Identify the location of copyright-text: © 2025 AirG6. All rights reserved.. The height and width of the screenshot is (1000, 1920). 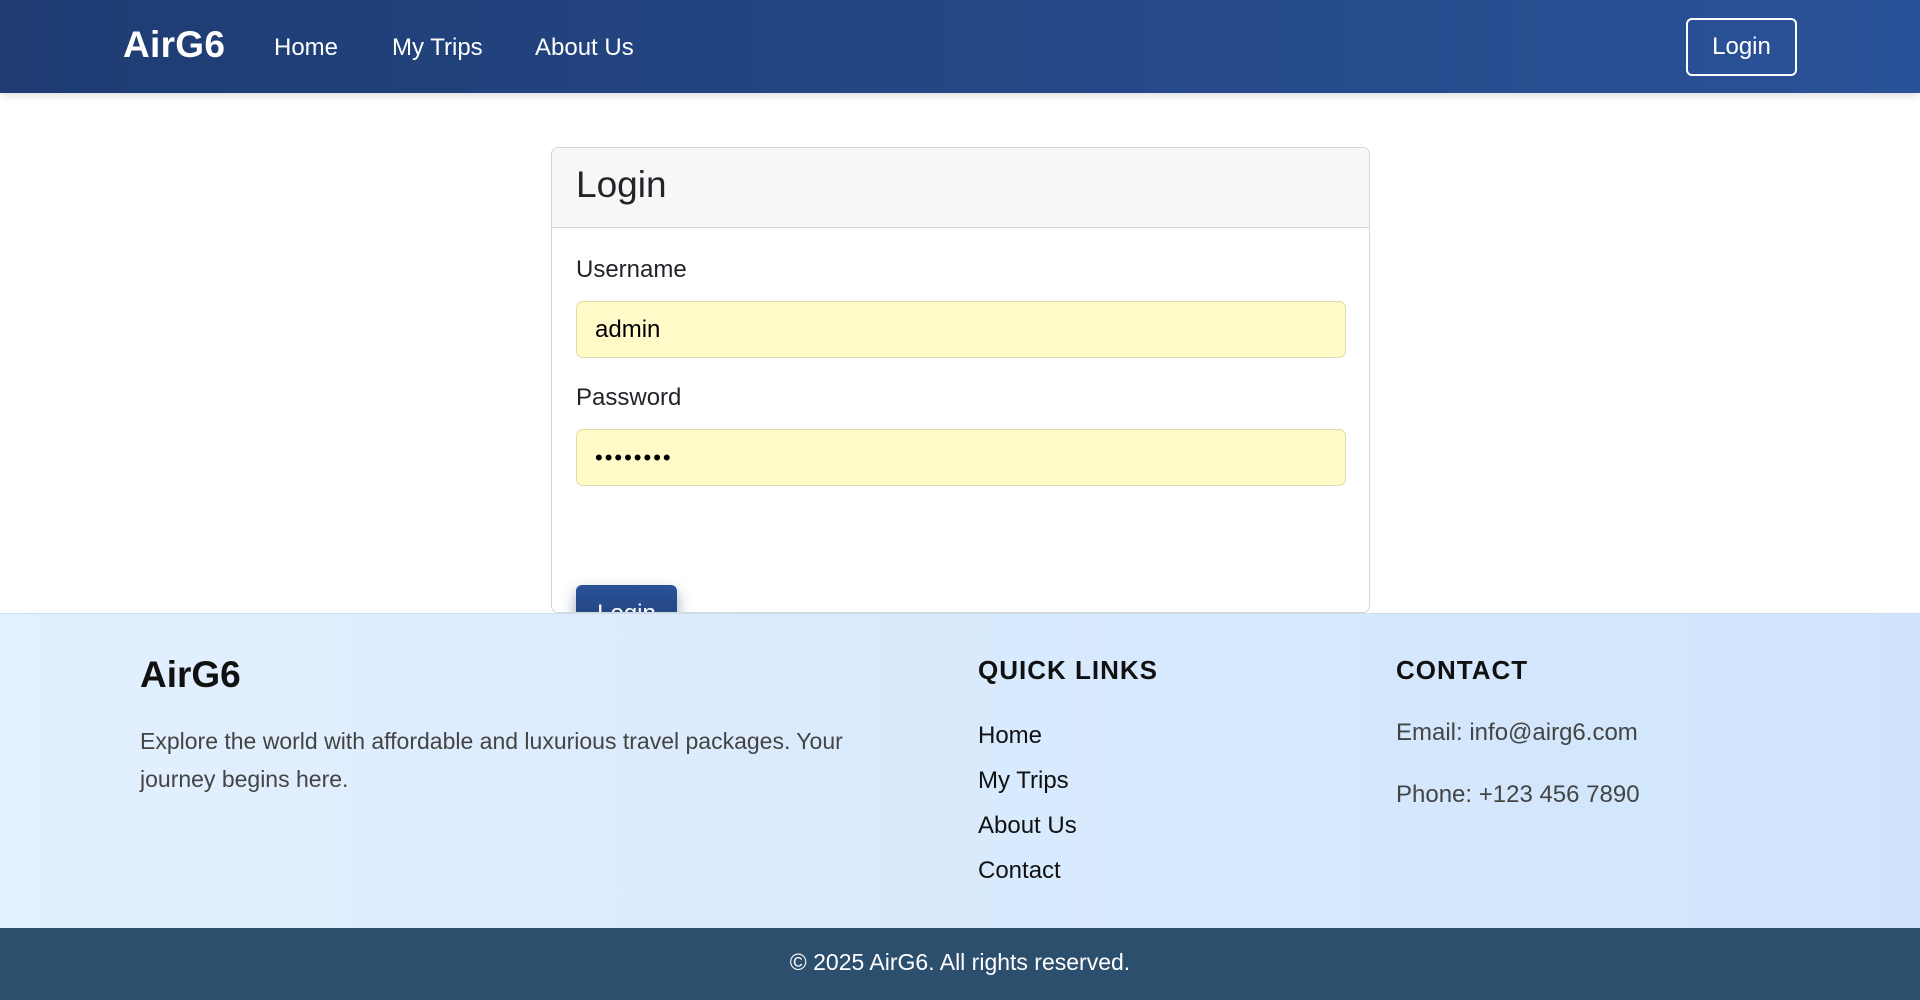
(960, 961).